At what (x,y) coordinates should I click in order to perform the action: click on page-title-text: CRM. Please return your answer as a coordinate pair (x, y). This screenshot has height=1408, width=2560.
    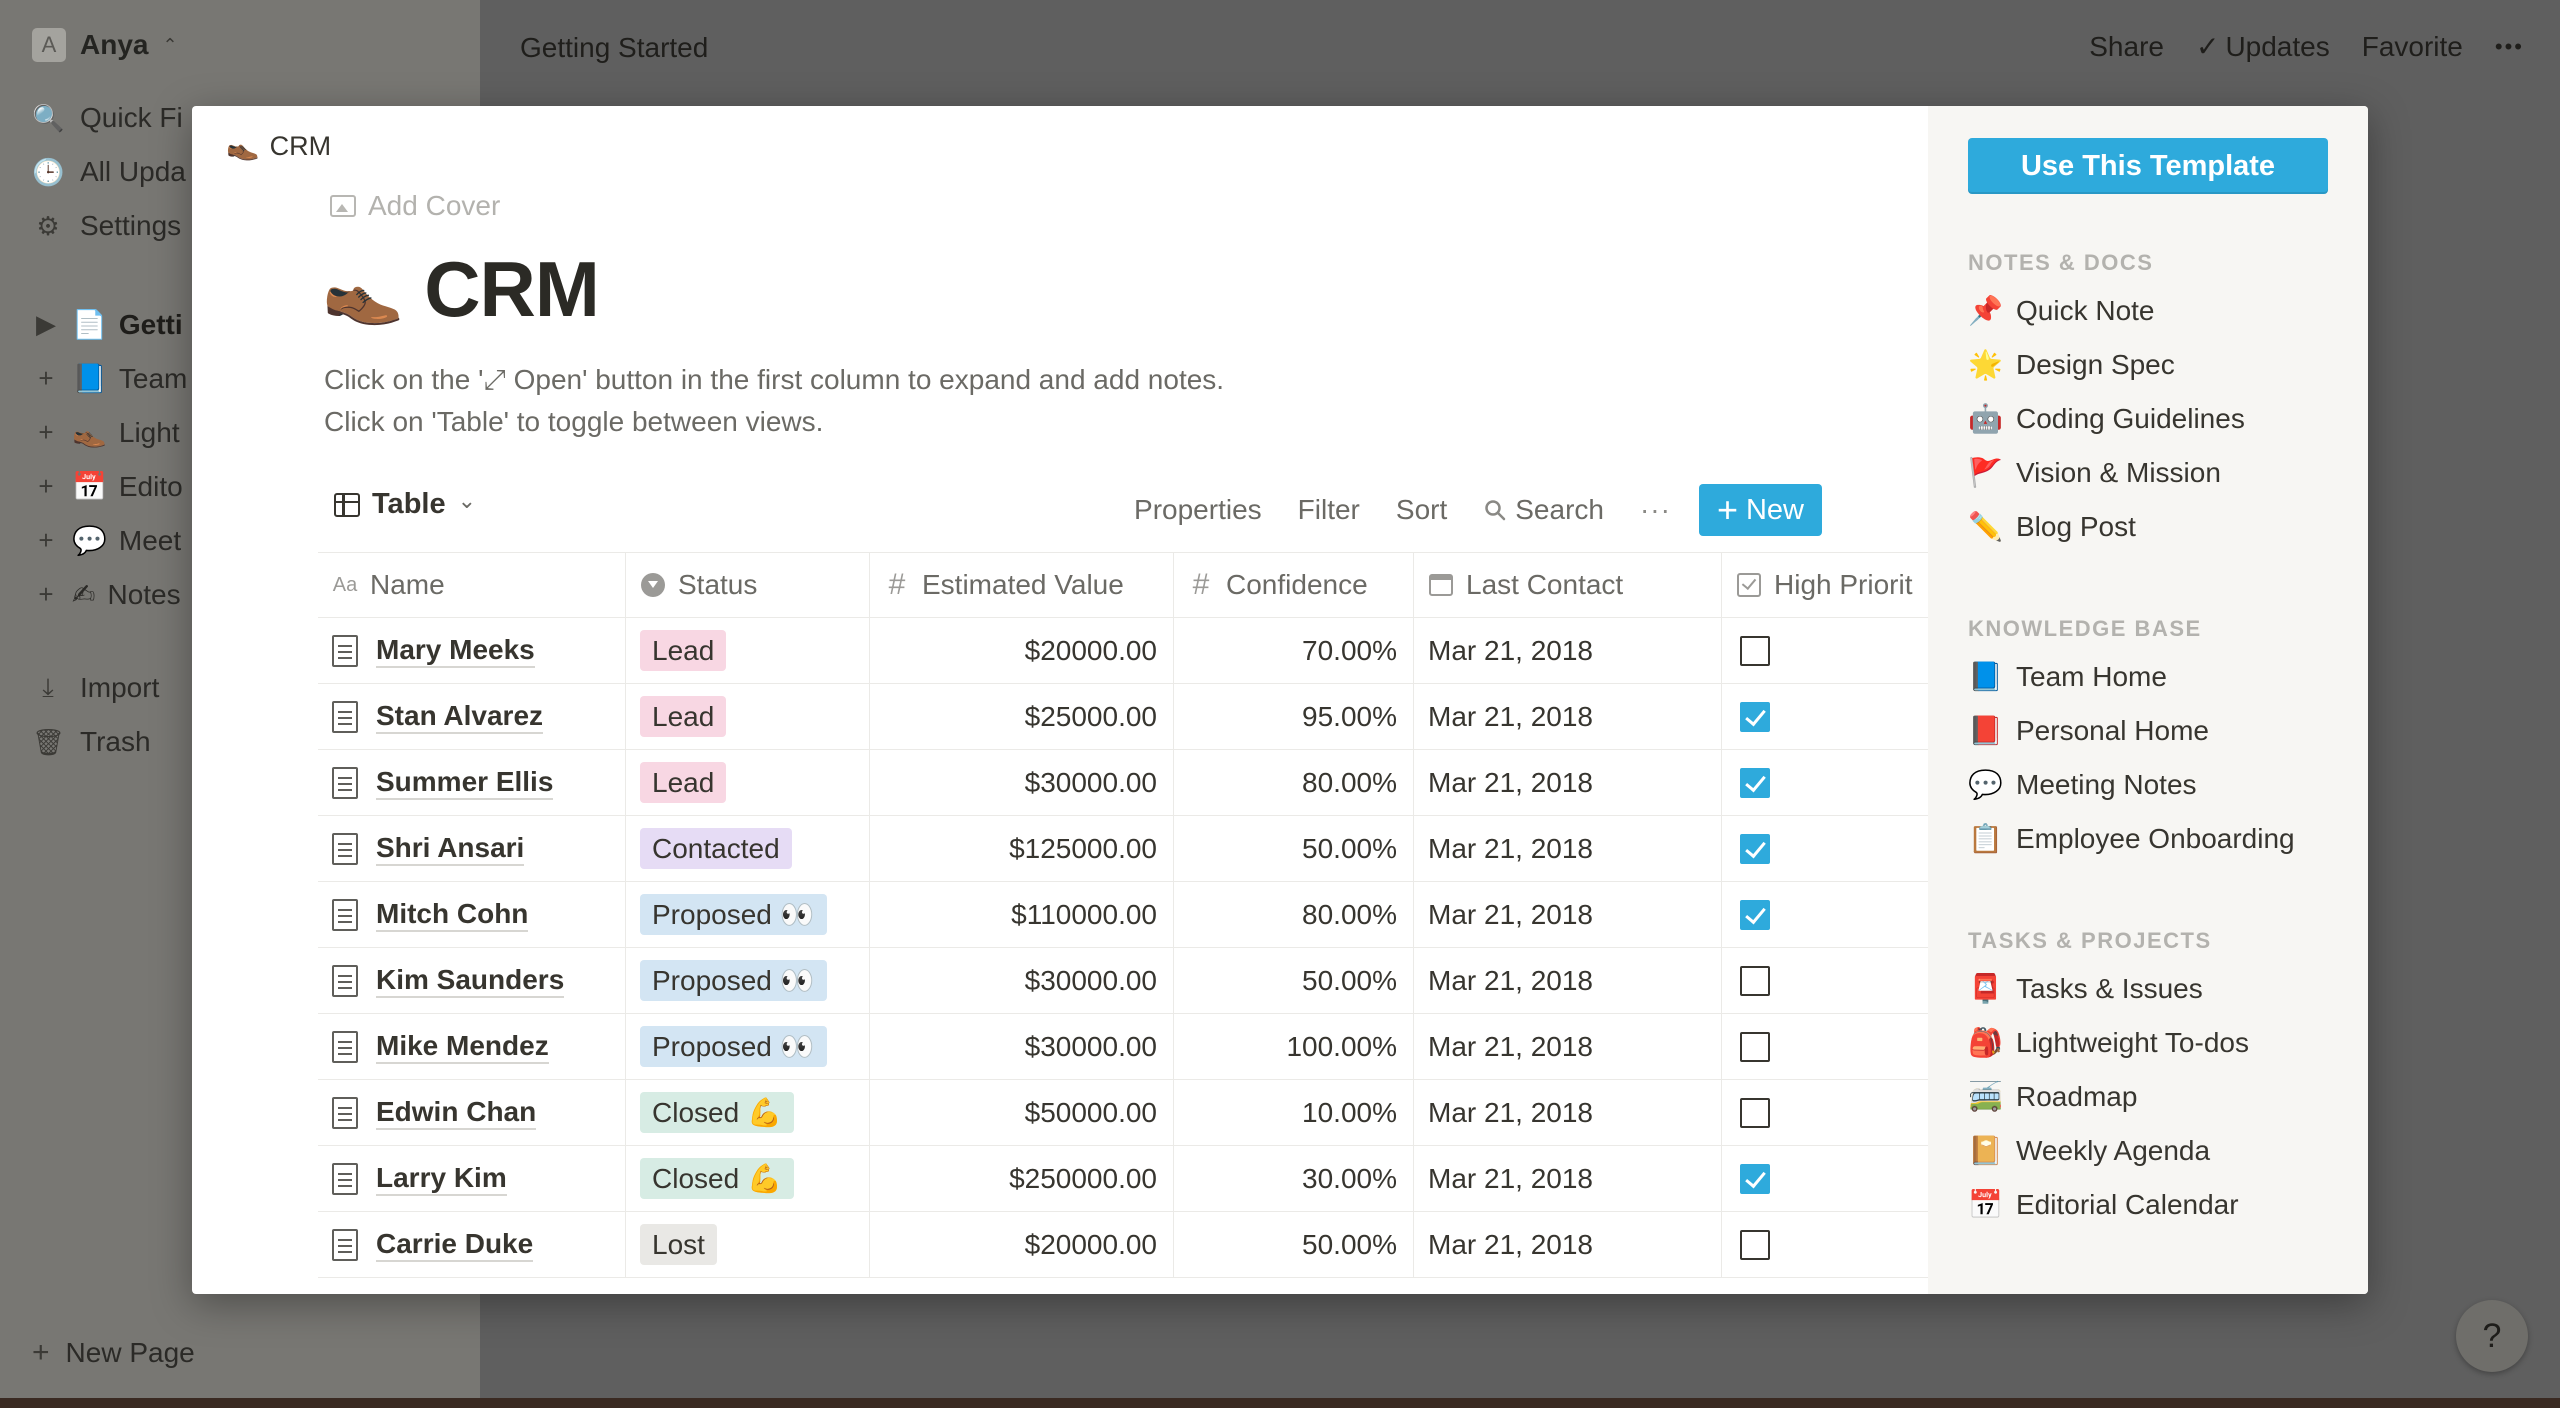
    Looking at the image, I should click on (512, 289).